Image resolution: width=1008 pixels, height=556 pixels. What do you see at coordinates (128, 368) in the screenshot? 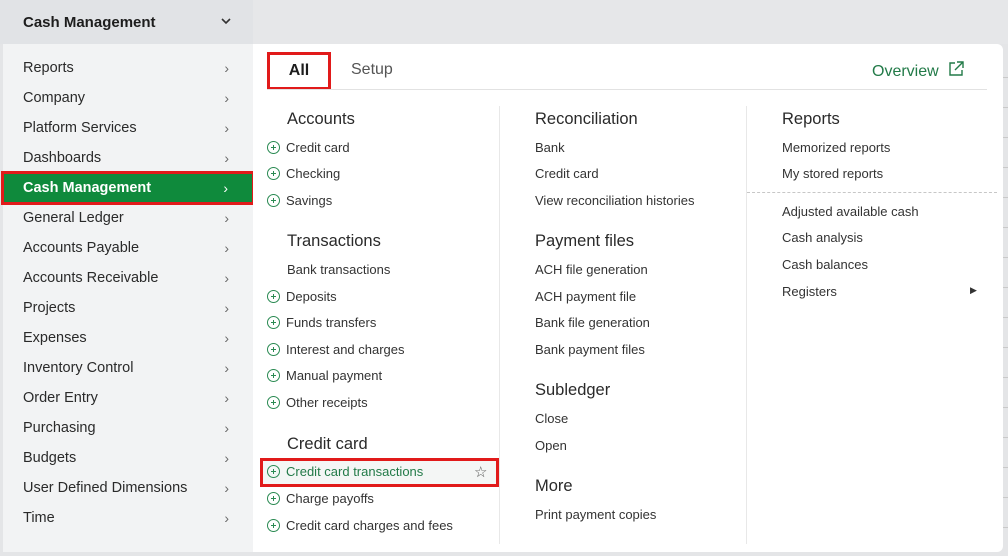
I see `sidebar-item-inventory-control: Inventory Control ›` at bounding box center [128, 368].